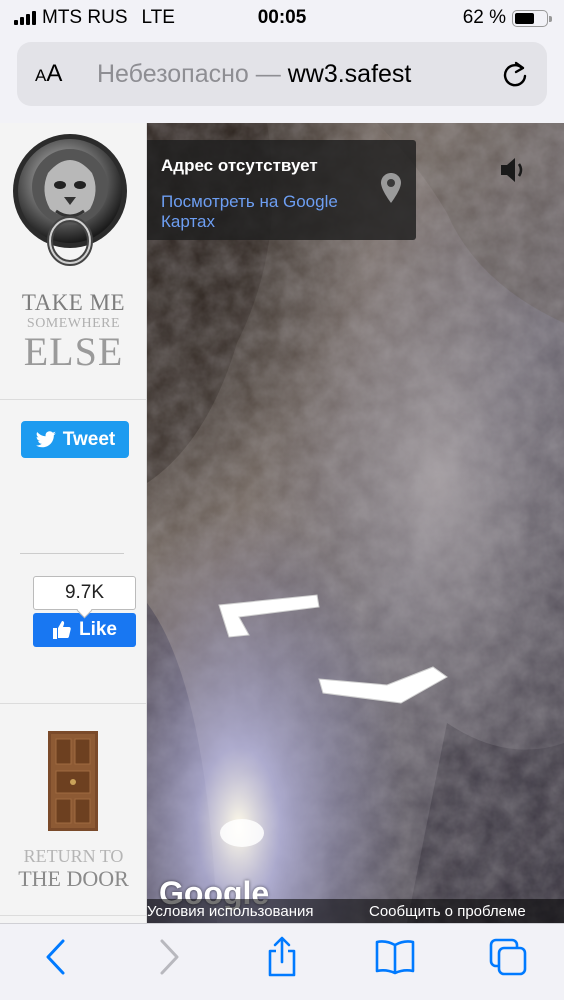  I want to click on url-field: Небезопасно — ww3.safest, so click(297, 74).